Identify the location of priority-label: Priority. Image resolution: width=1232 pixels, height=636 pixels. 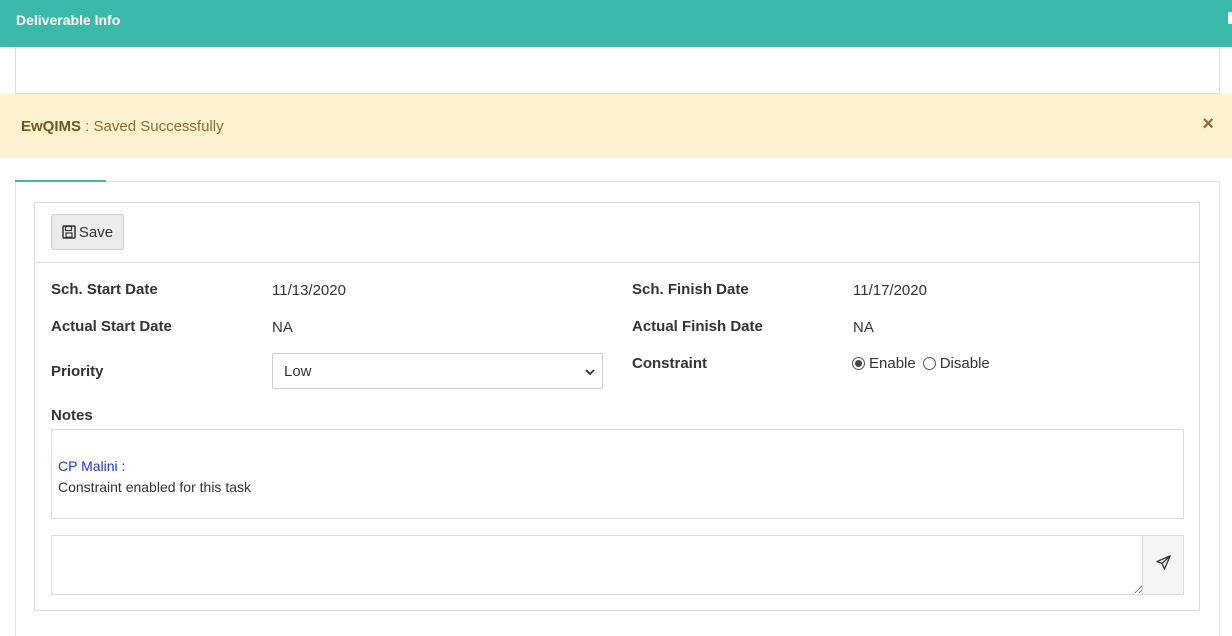
(77, 371).